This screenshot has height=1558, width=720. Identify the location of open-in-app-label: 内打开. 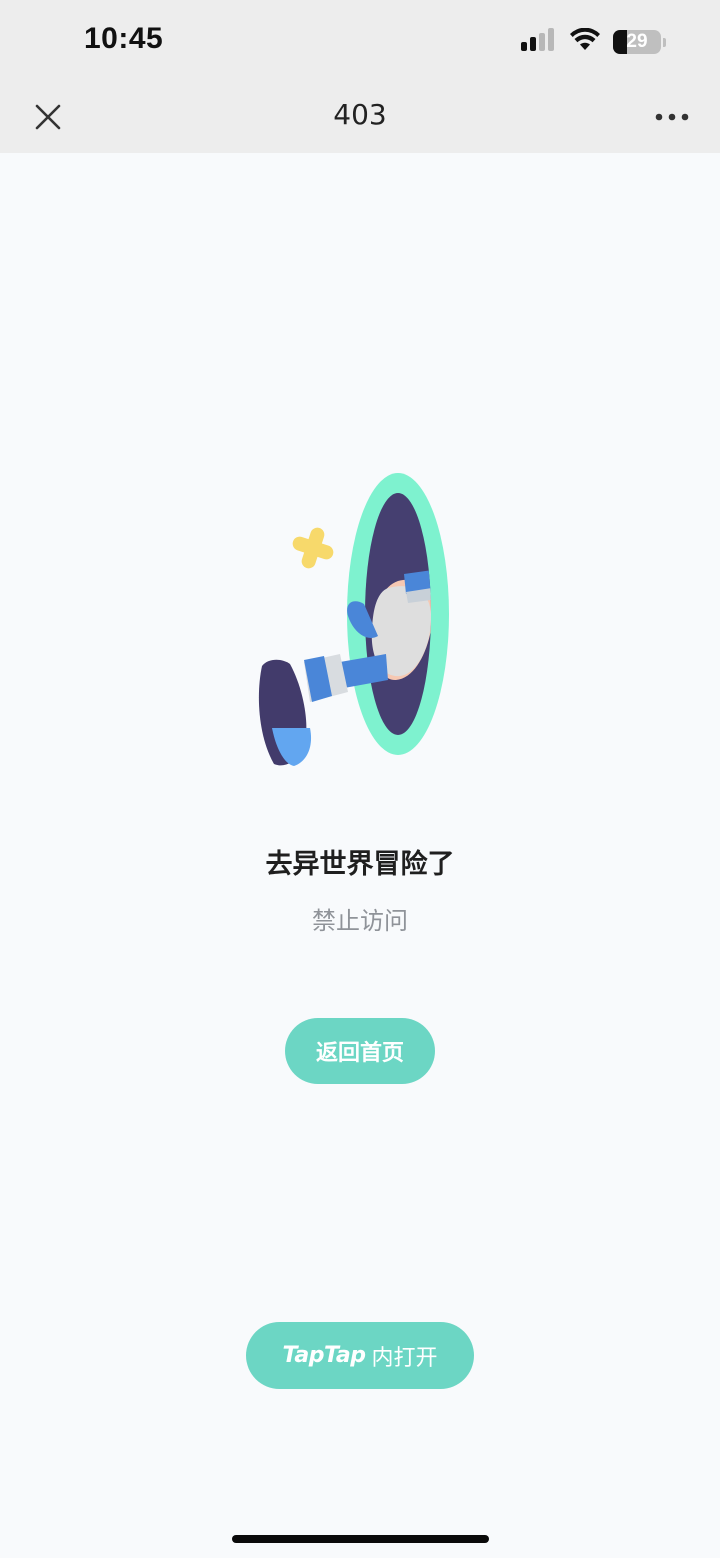
(404, 1357).